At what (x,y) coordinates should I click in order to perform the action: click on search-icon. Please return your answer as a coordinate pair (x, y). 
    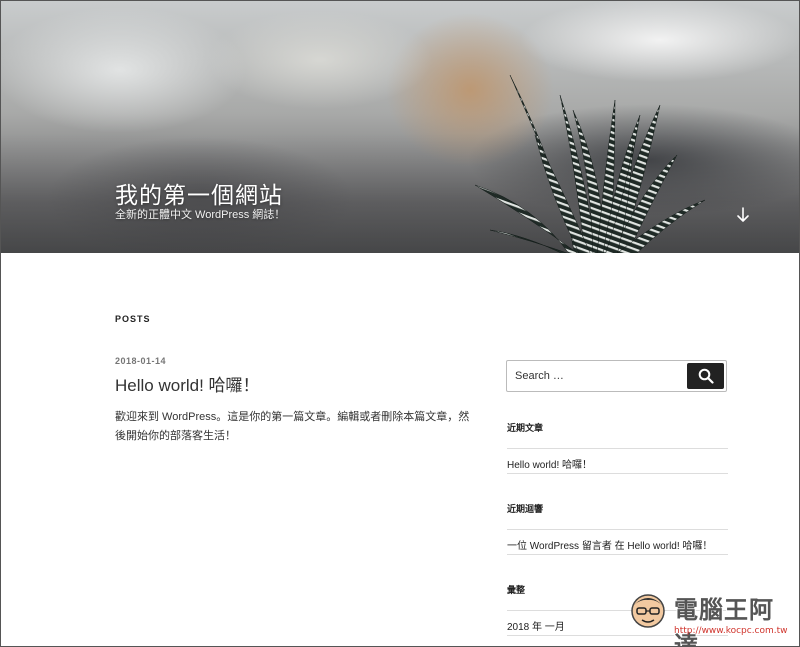
    Looking at the image, I should click on (706, 376).